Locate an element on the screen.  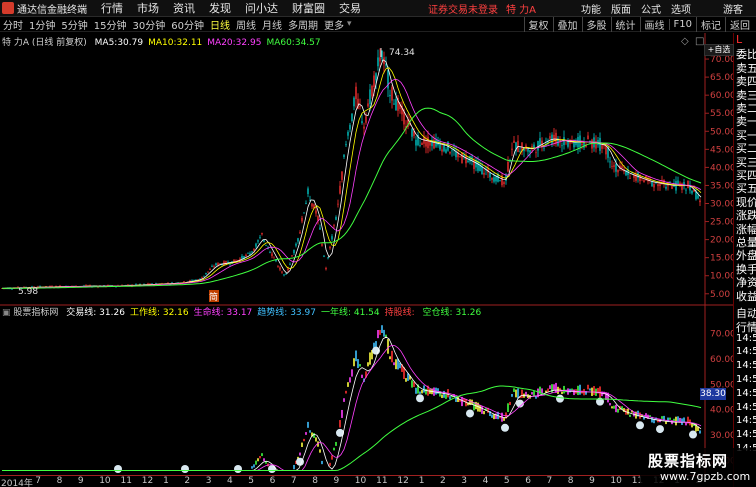
add-self-select-button: +自选 is located at coordinates (719, 50).